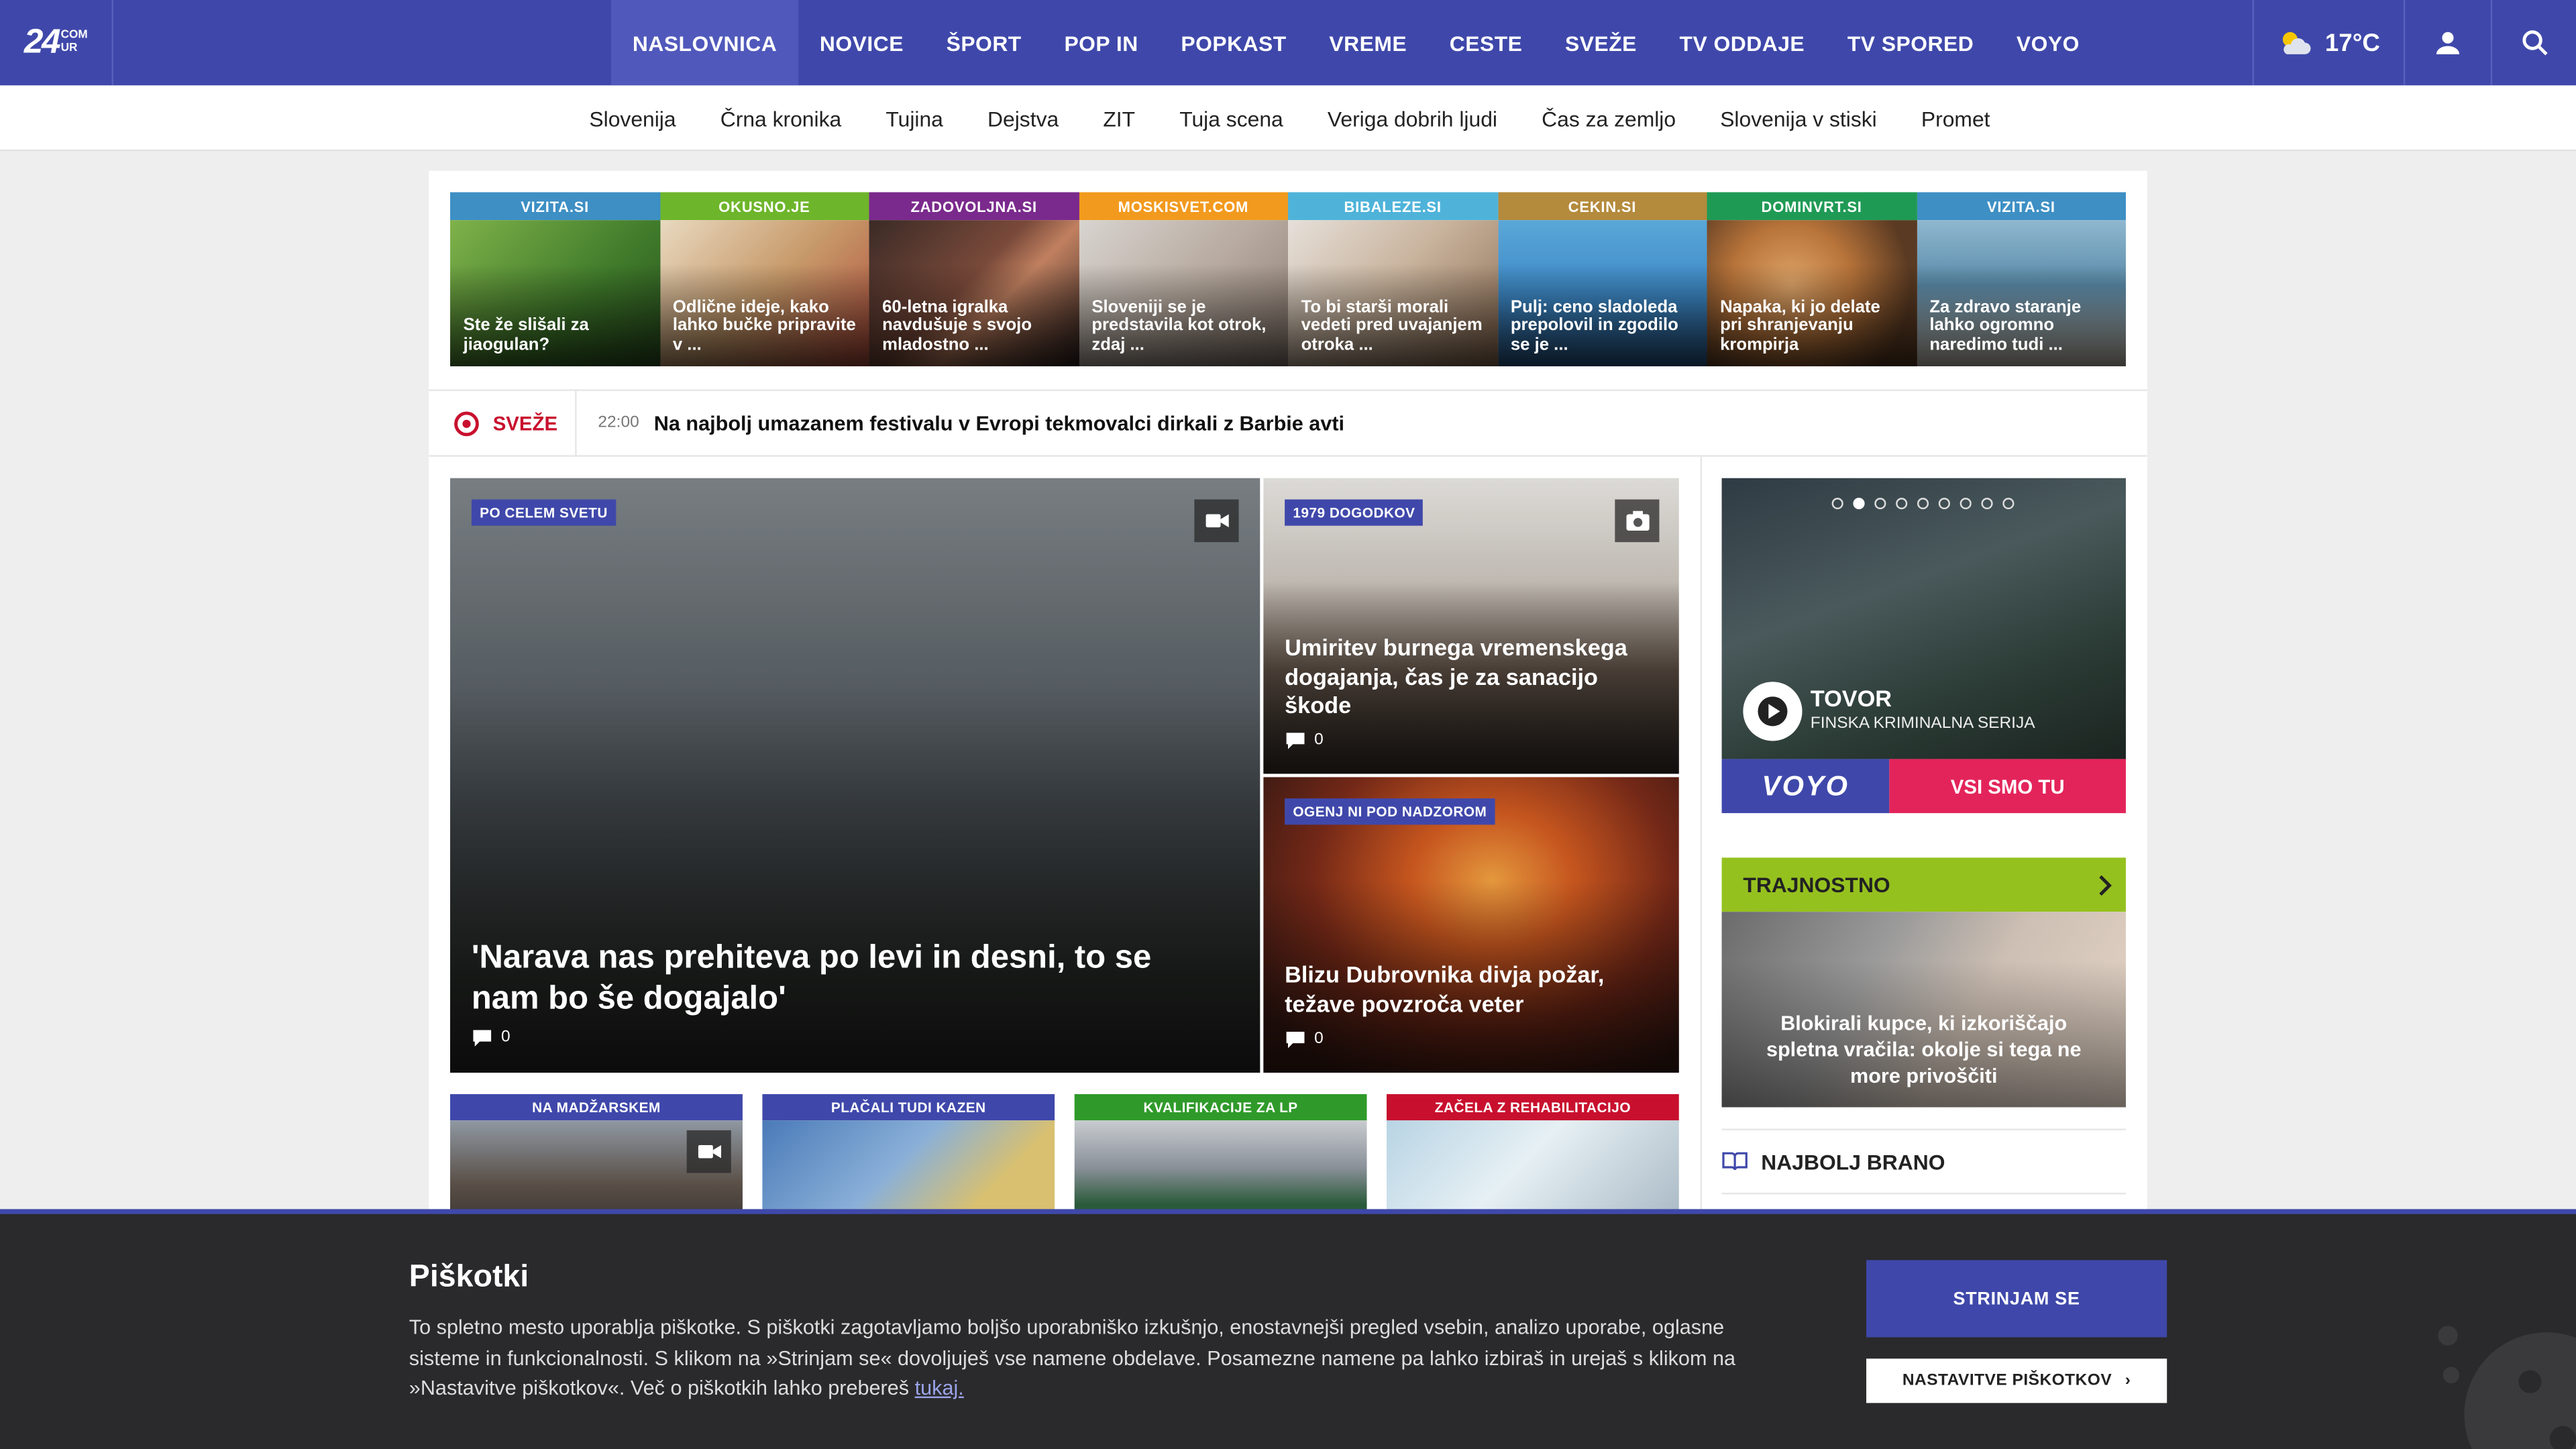  Describe the element at coordinates (708, 1151) in the screenshot. I see `video-icon` at that location.